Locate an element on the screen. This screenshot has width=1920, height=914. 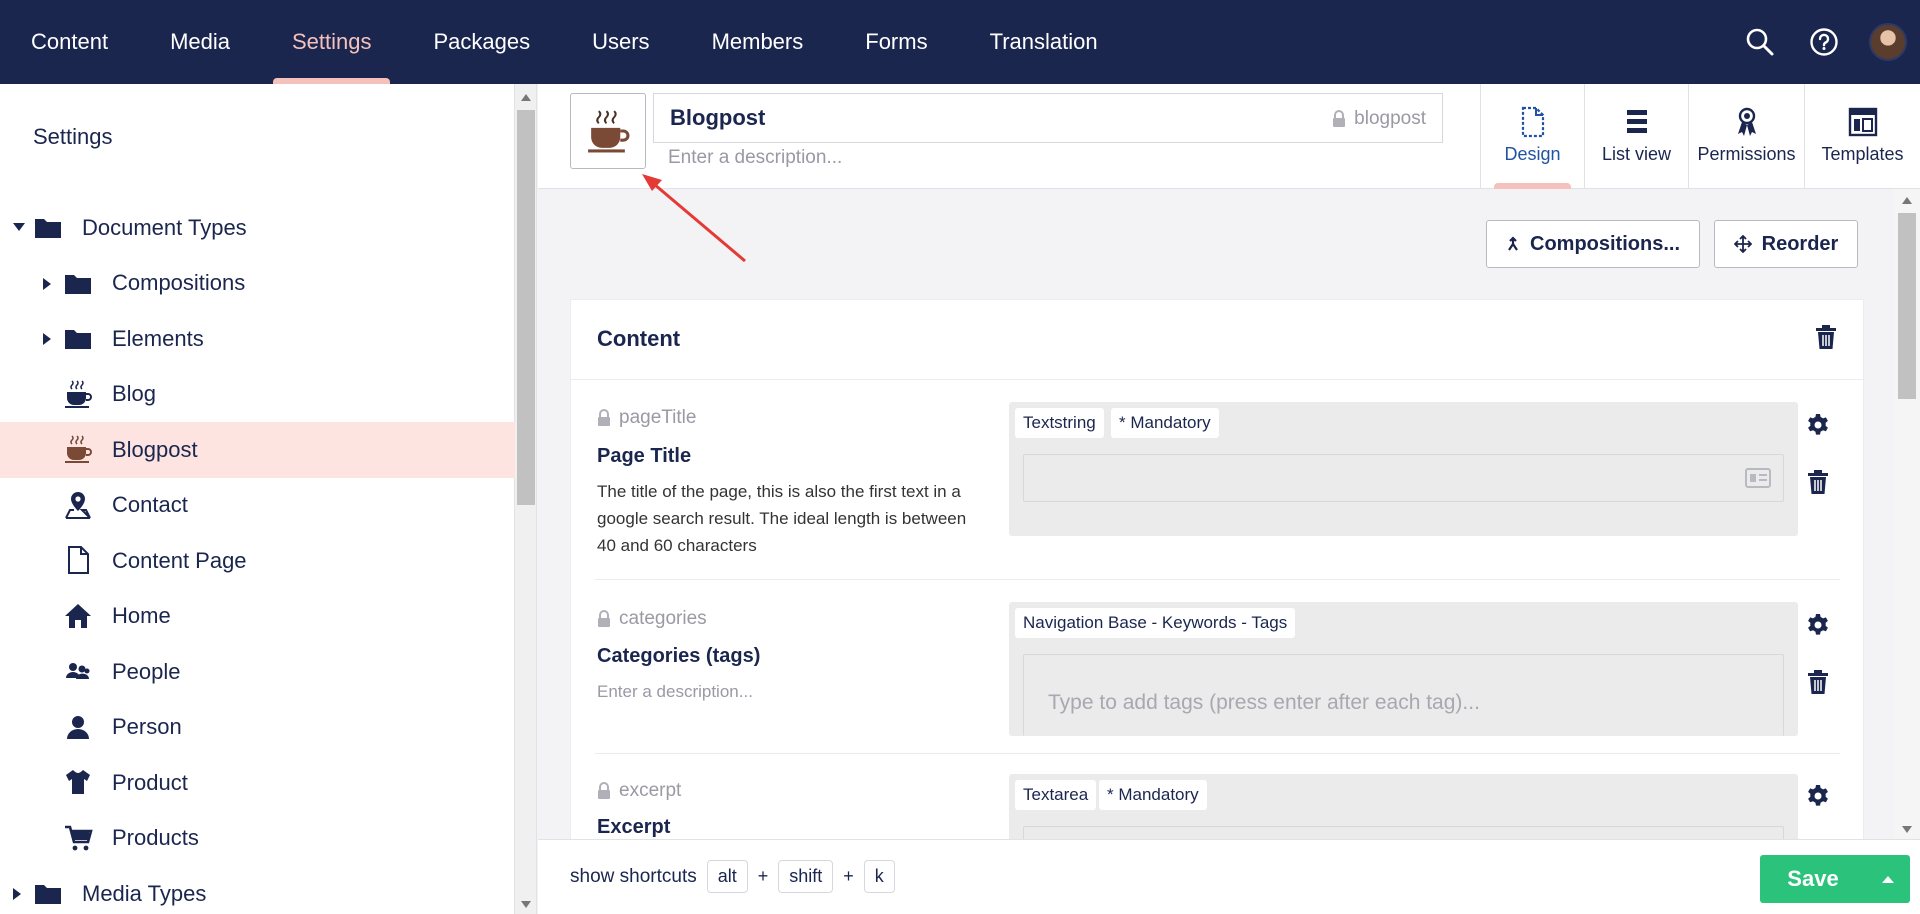
property-alias-text: categories is located at coordinates (663, 618).